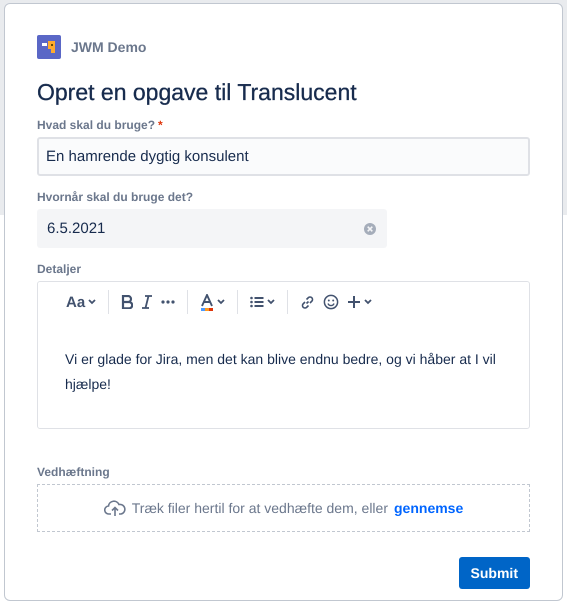 The width and height of the screenshot is (567, 605). What do you see at coordinates (96, 125) in the screenshot?
I see `field-label: Hvad skal du bruge?` at bounding box center [96, 125].